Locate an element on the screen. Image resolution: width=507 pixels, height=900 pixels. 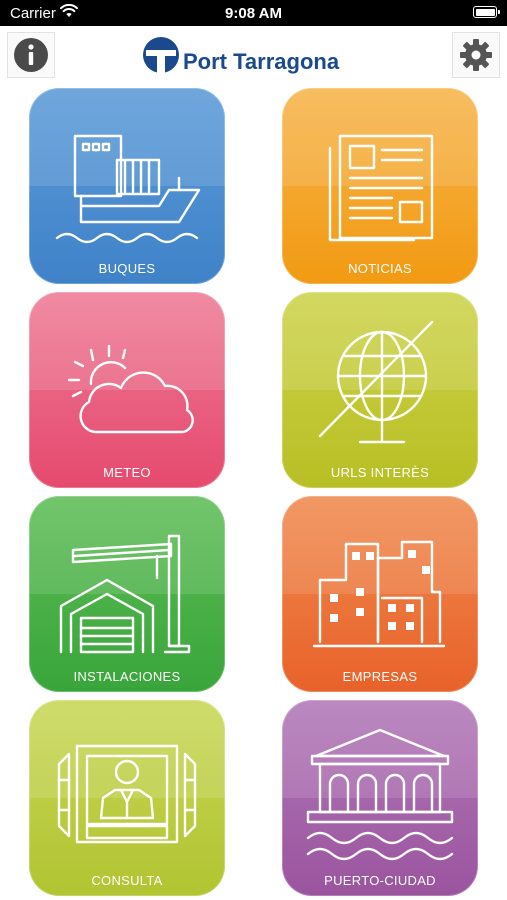
newspaper-icon is located at coordinates (381, 188).